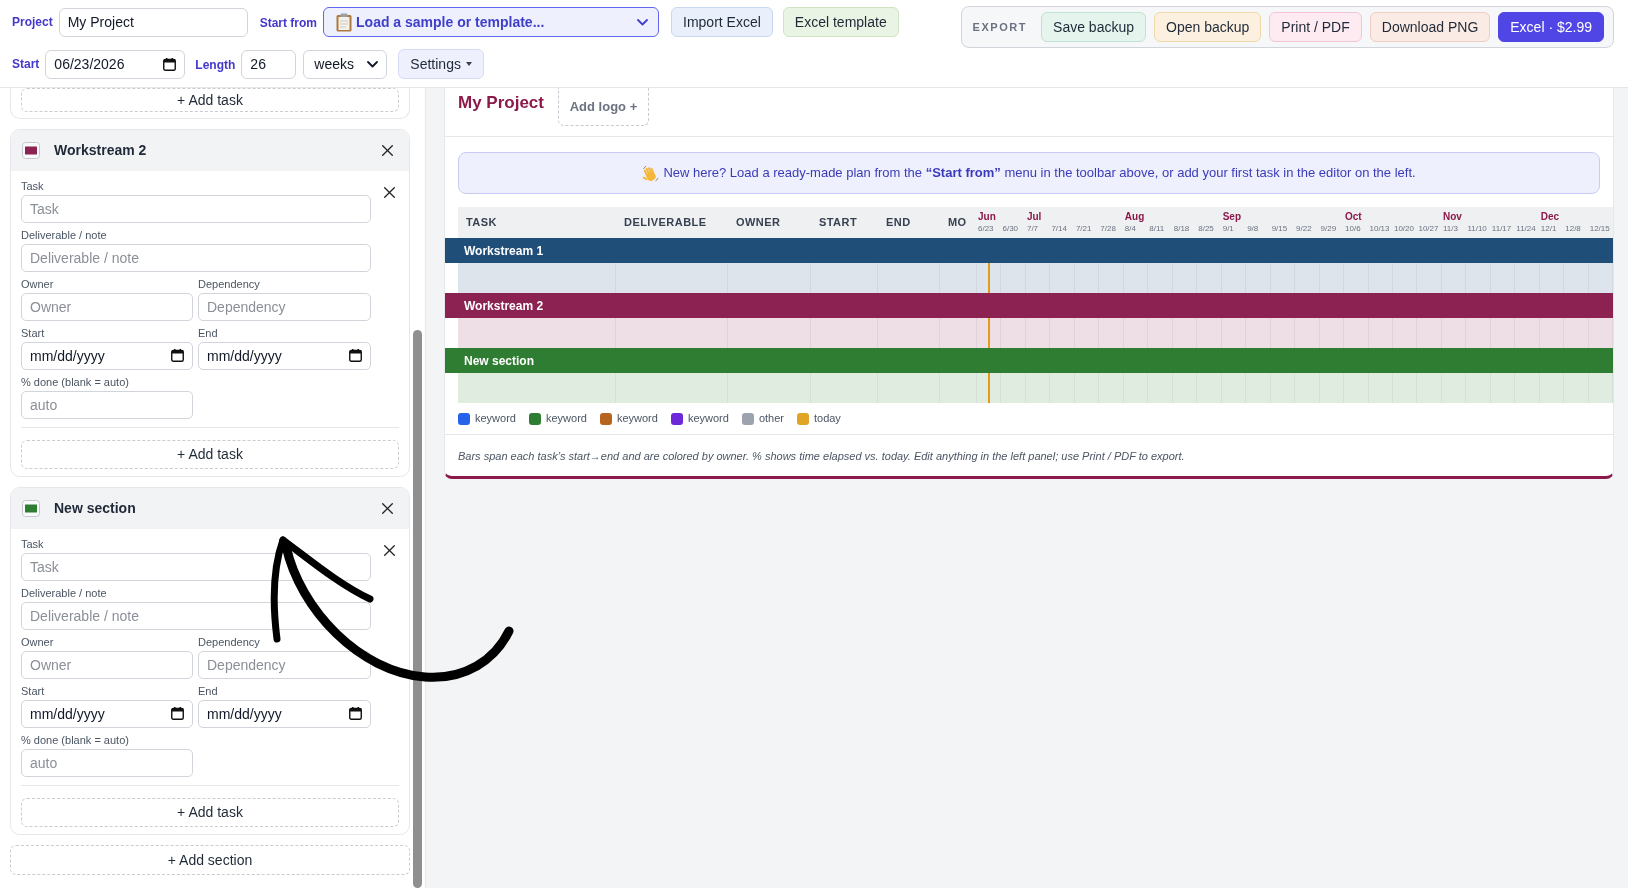 The image size is (1628, 888). I want to click on week-label: 9/1, so click(1228, 229).